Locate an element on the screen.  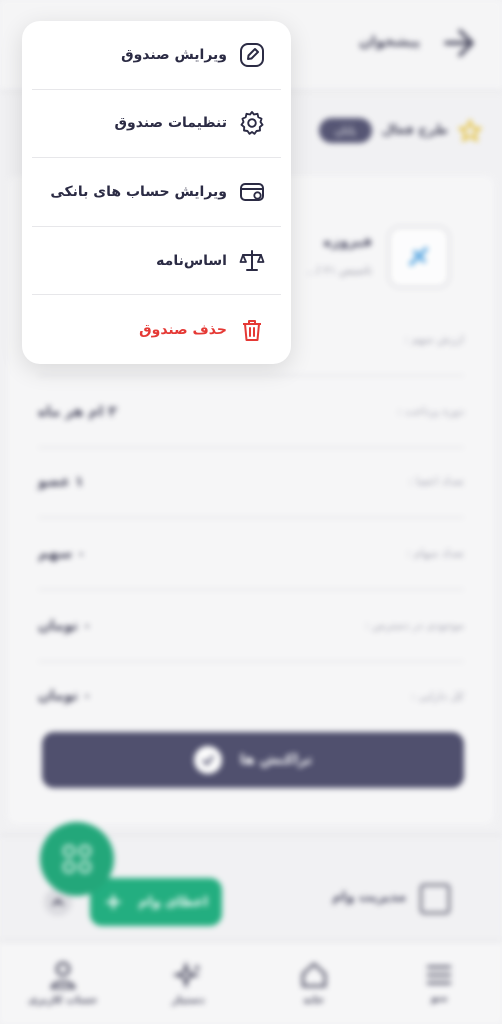
hamburger-icon is located at coordinates (439, 974).